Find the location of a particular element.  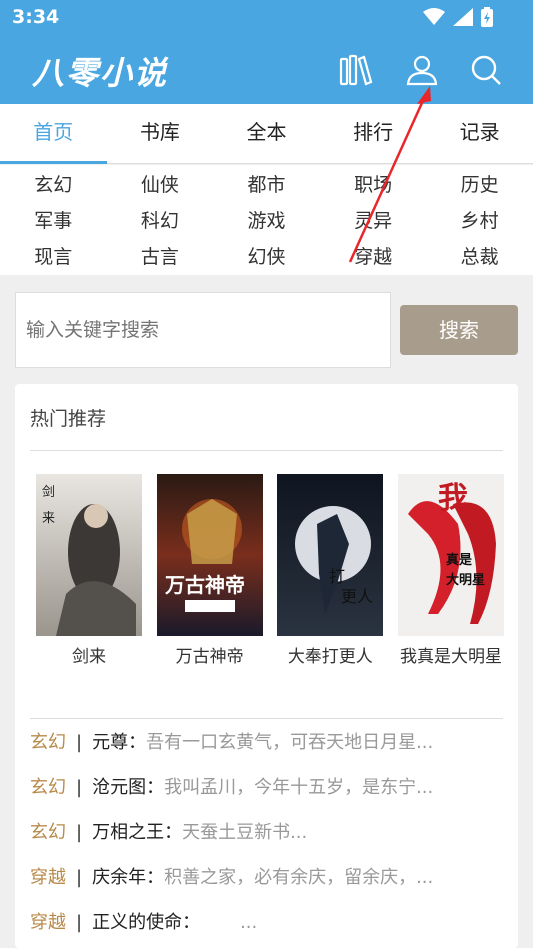

app-logo: 八零小说 is located at coordinates (100, 73).